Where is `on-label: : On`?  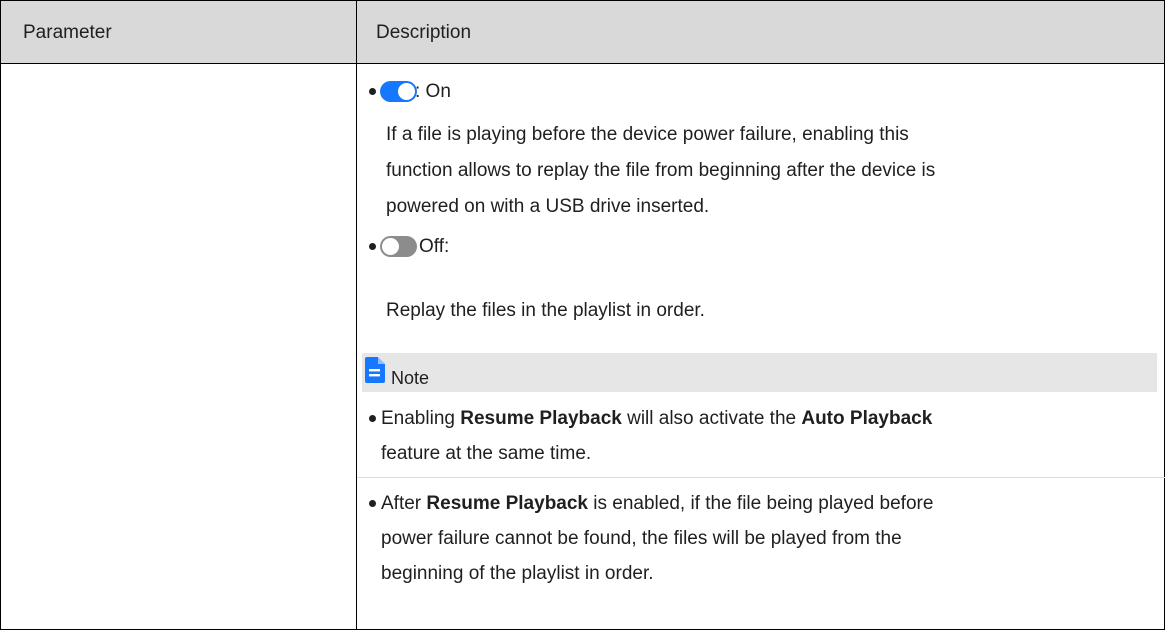
on-label: : On is located at coordinates (433, 91).